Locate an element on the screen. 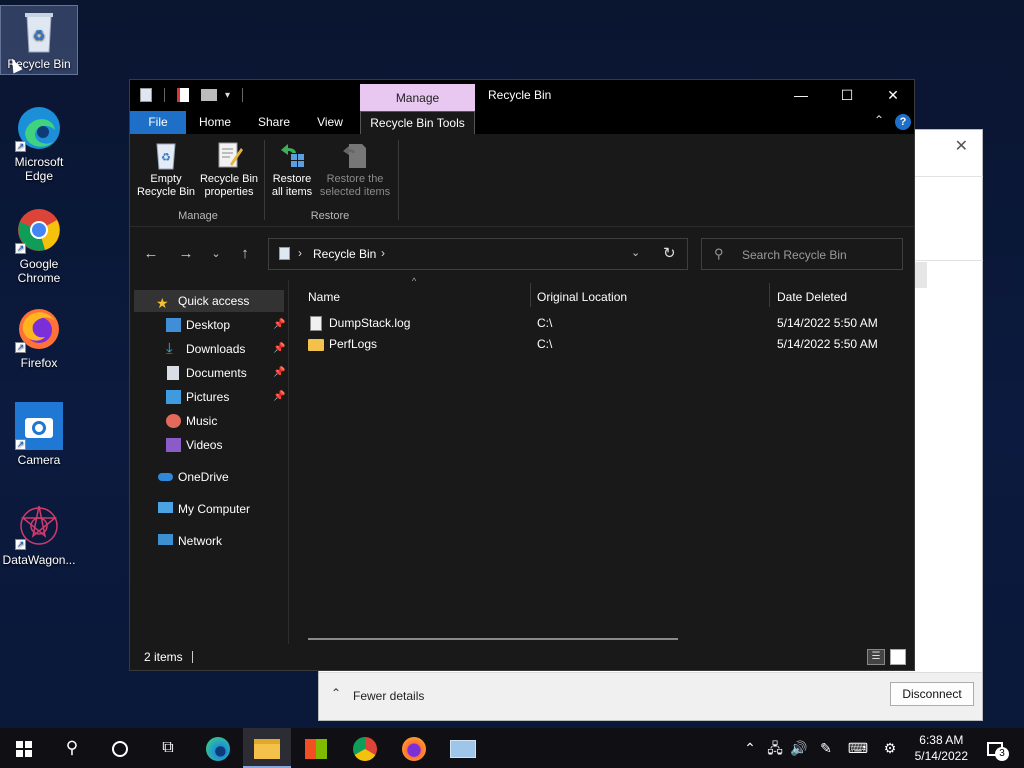  document-icon is located at coordinates (173, 373).